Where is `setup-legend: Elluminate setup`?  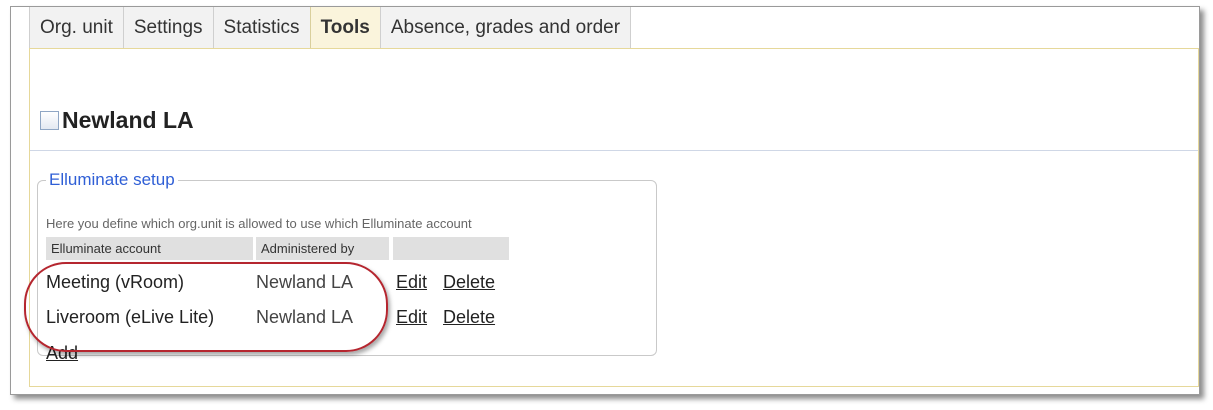 setup-legend: Elluminate setup is located at coordinates (112, 179).